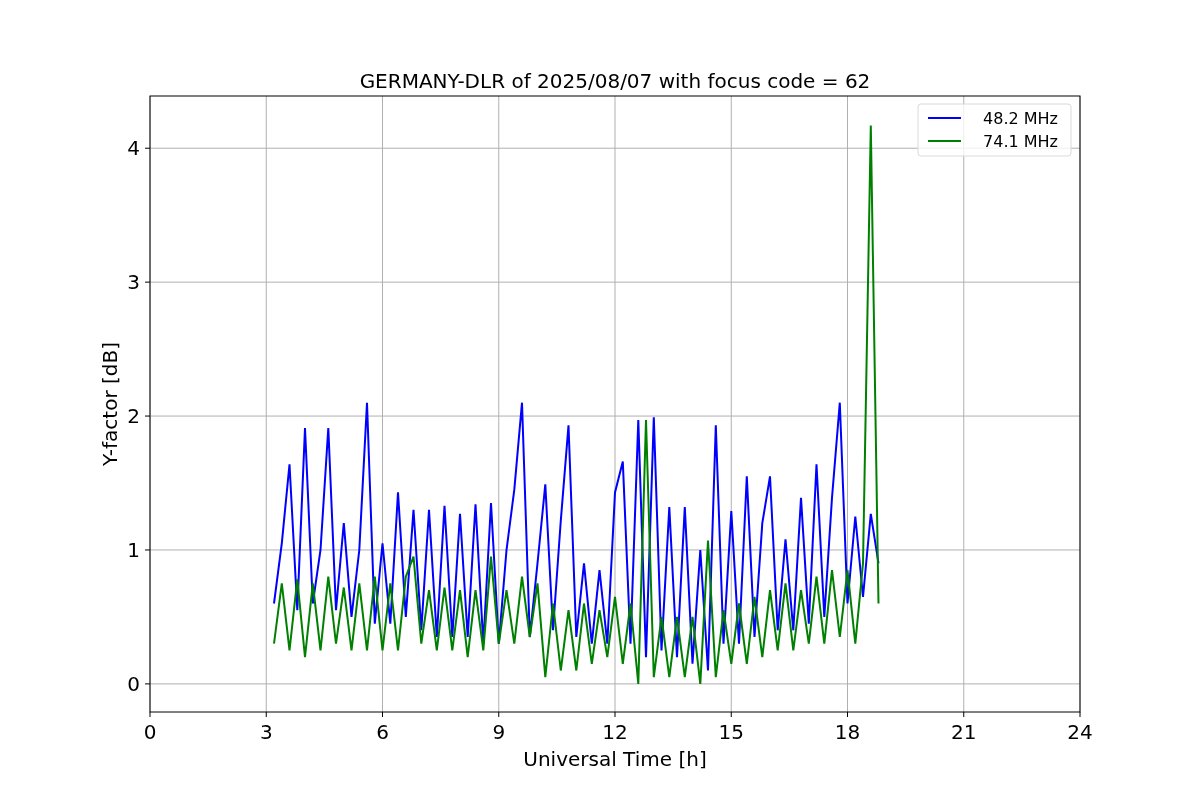 Image resolution: width=1200 pixels, height=800 pixels. Describe the element at coordinates (615, 732) in the screenshot. I see `tick-label: 12` at that location.